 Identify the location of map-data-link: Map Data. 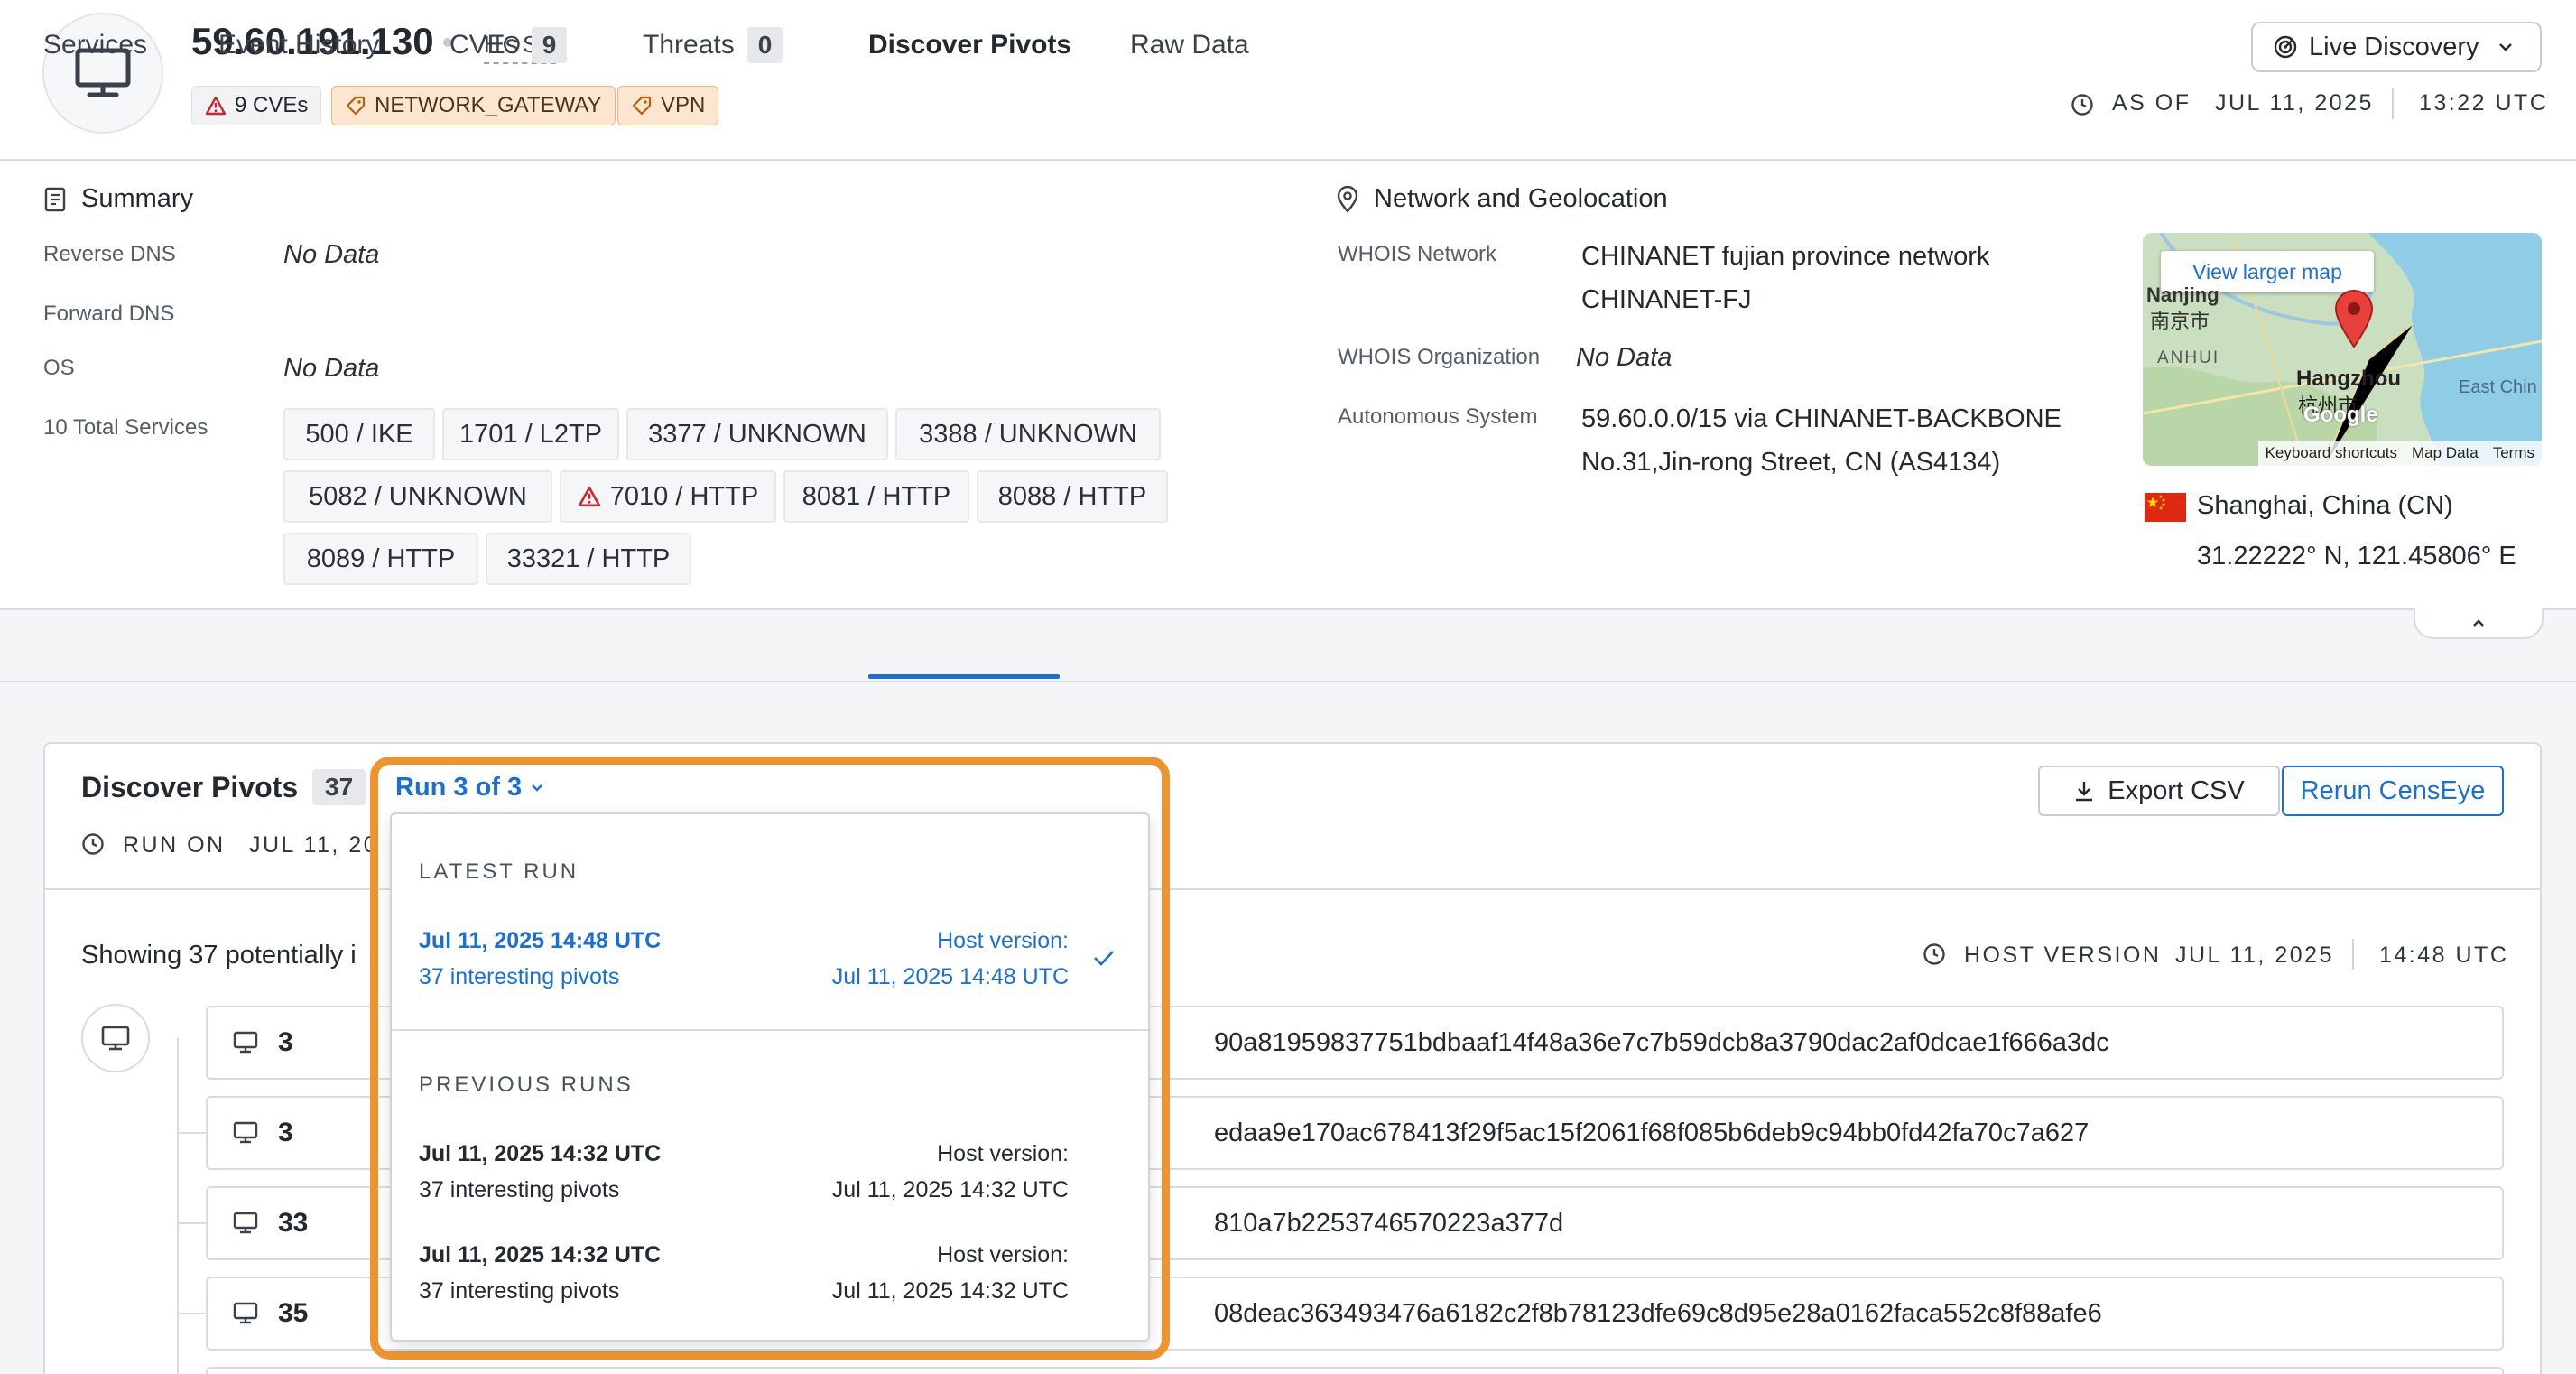
(2445, 453).